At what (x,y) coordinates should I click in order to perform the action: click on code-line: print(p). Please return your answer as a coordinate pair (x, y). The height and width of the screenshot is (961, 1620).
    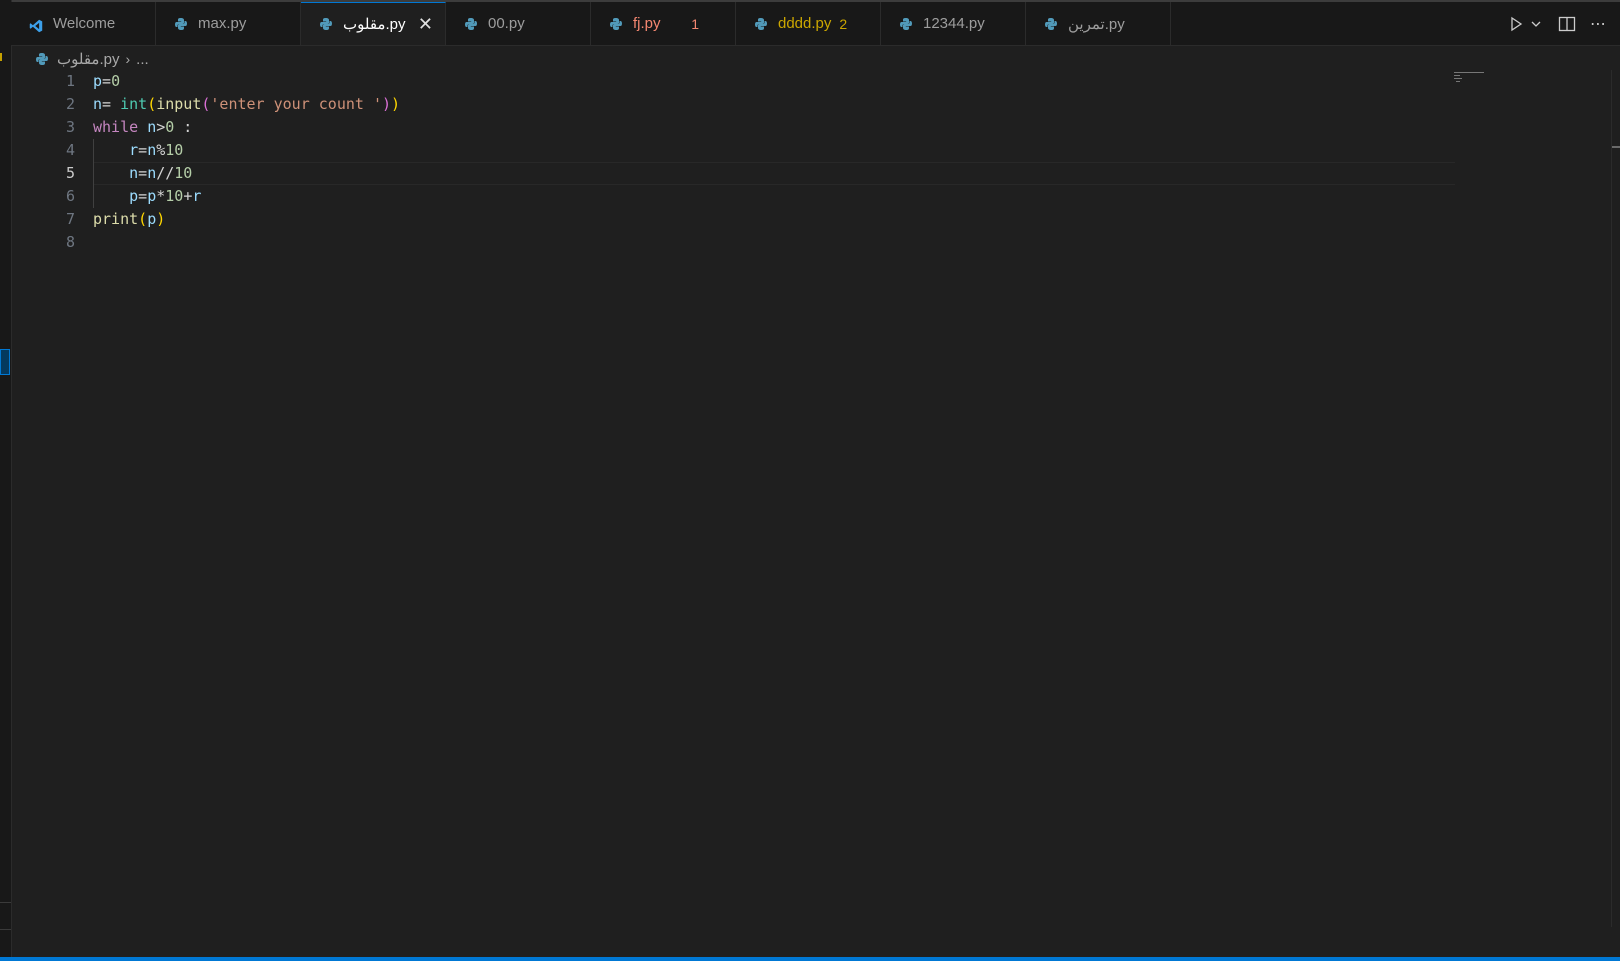
    Looking at the image, I should click on (129, 219).